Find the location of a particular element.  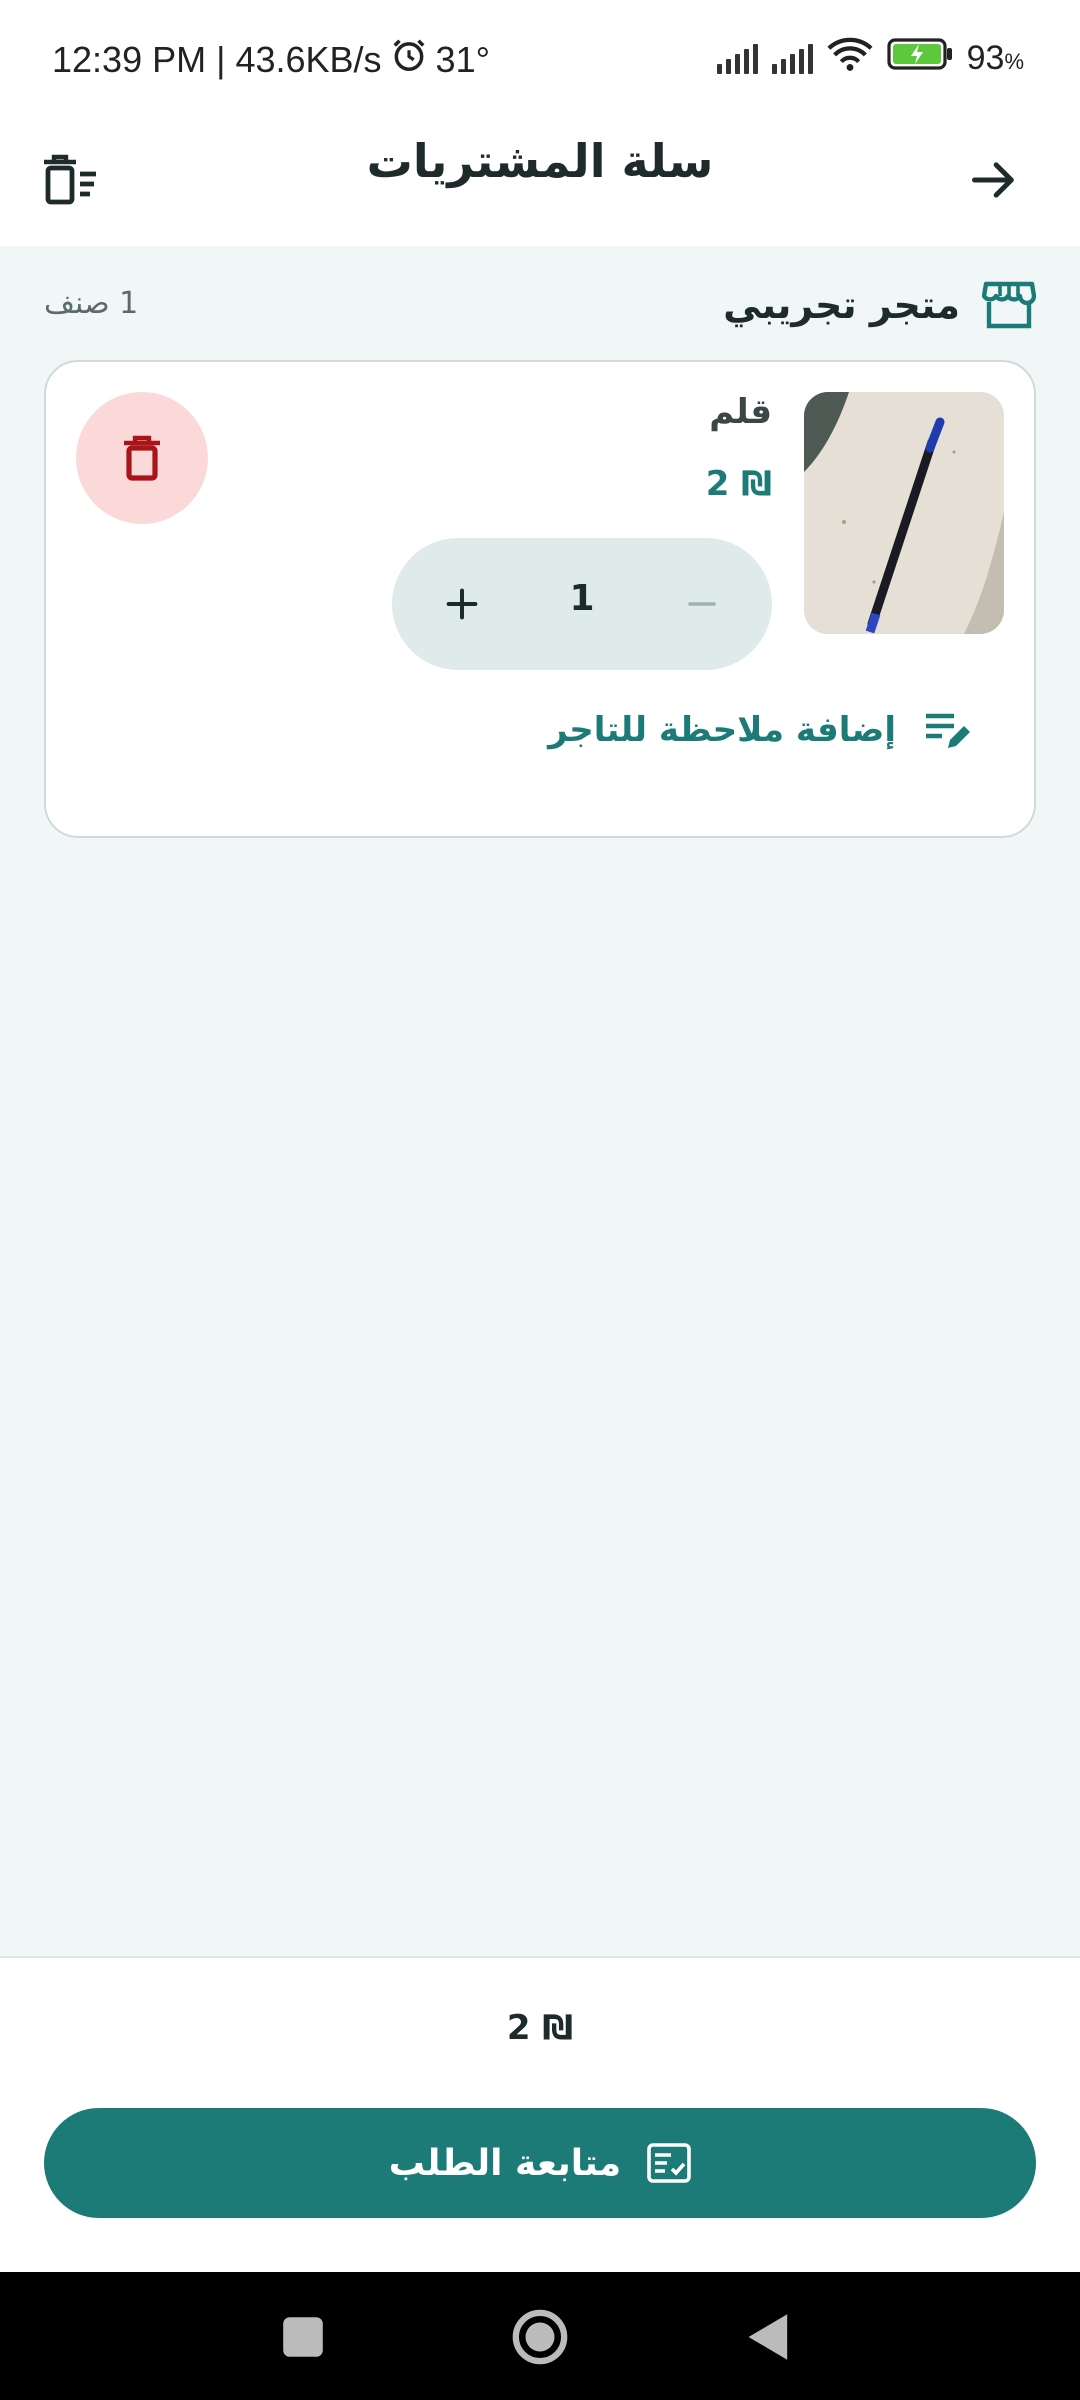

plus-icon is located at coordinates (462, 604).